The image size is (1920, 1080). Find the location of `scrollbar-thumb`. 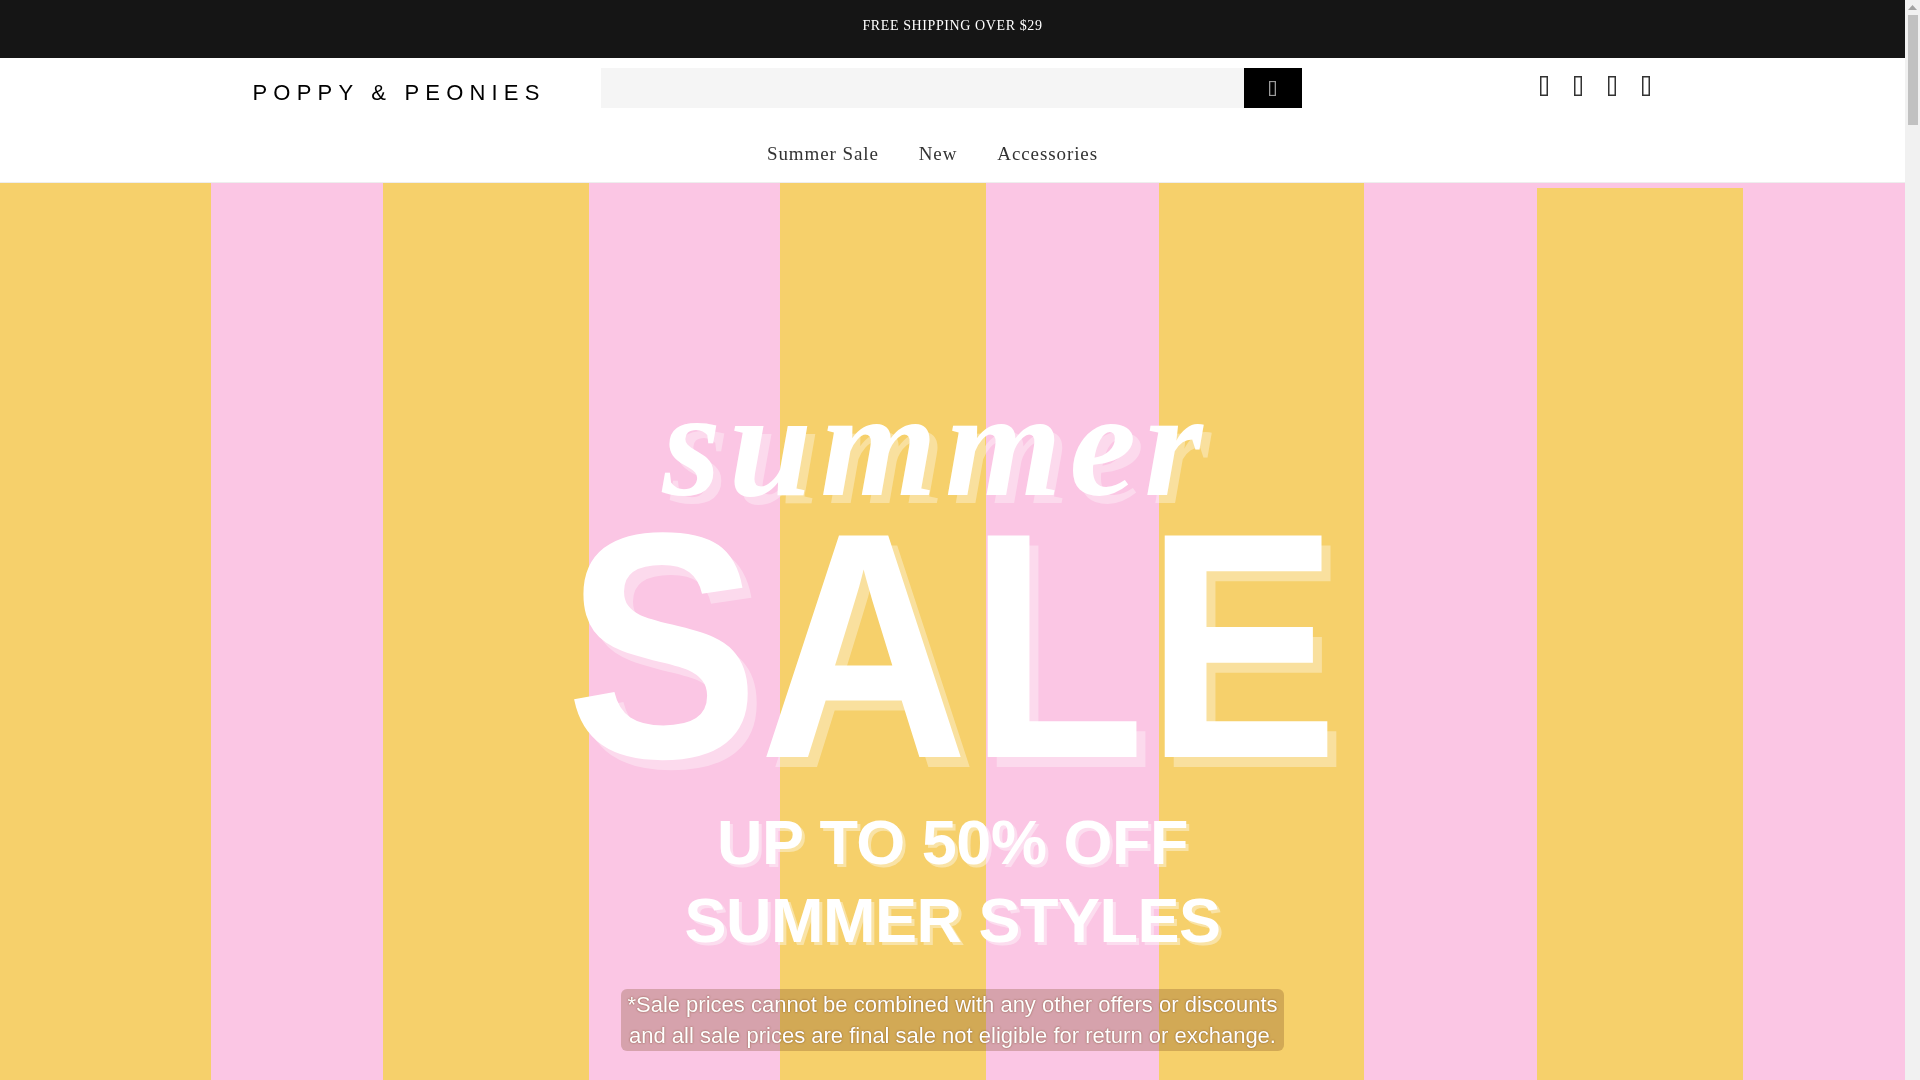

scrollbar-thumb is located at coordinates (1912, 70).